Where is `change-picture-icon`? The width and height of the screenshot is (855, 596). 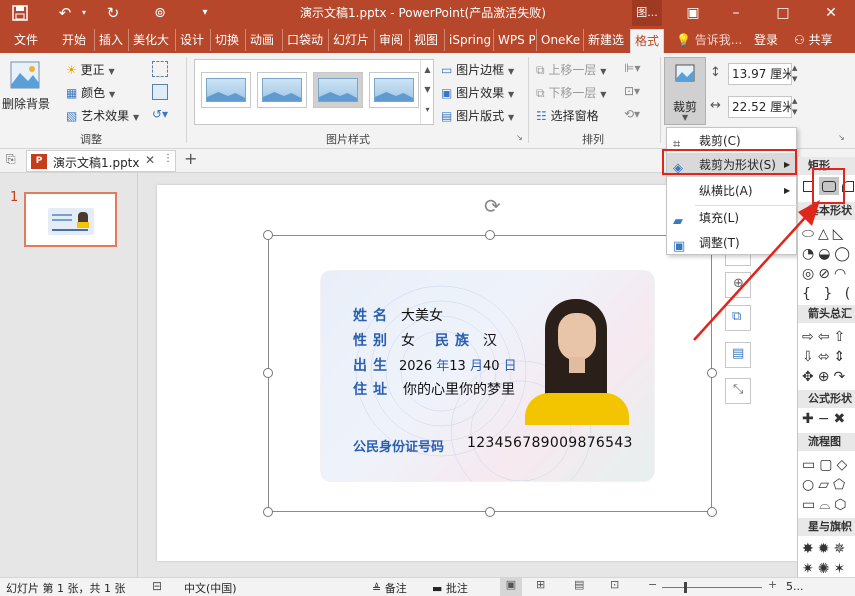
change-picture-icon is located at coordinates (160, 92).